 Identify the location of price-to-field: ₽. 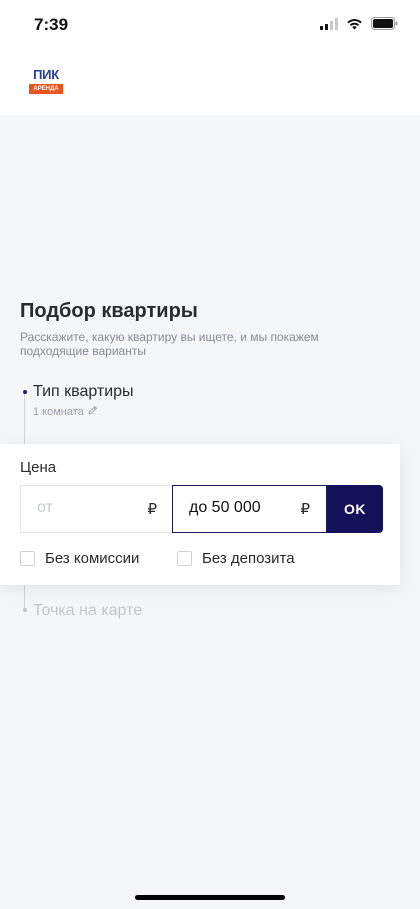
(249, 509).